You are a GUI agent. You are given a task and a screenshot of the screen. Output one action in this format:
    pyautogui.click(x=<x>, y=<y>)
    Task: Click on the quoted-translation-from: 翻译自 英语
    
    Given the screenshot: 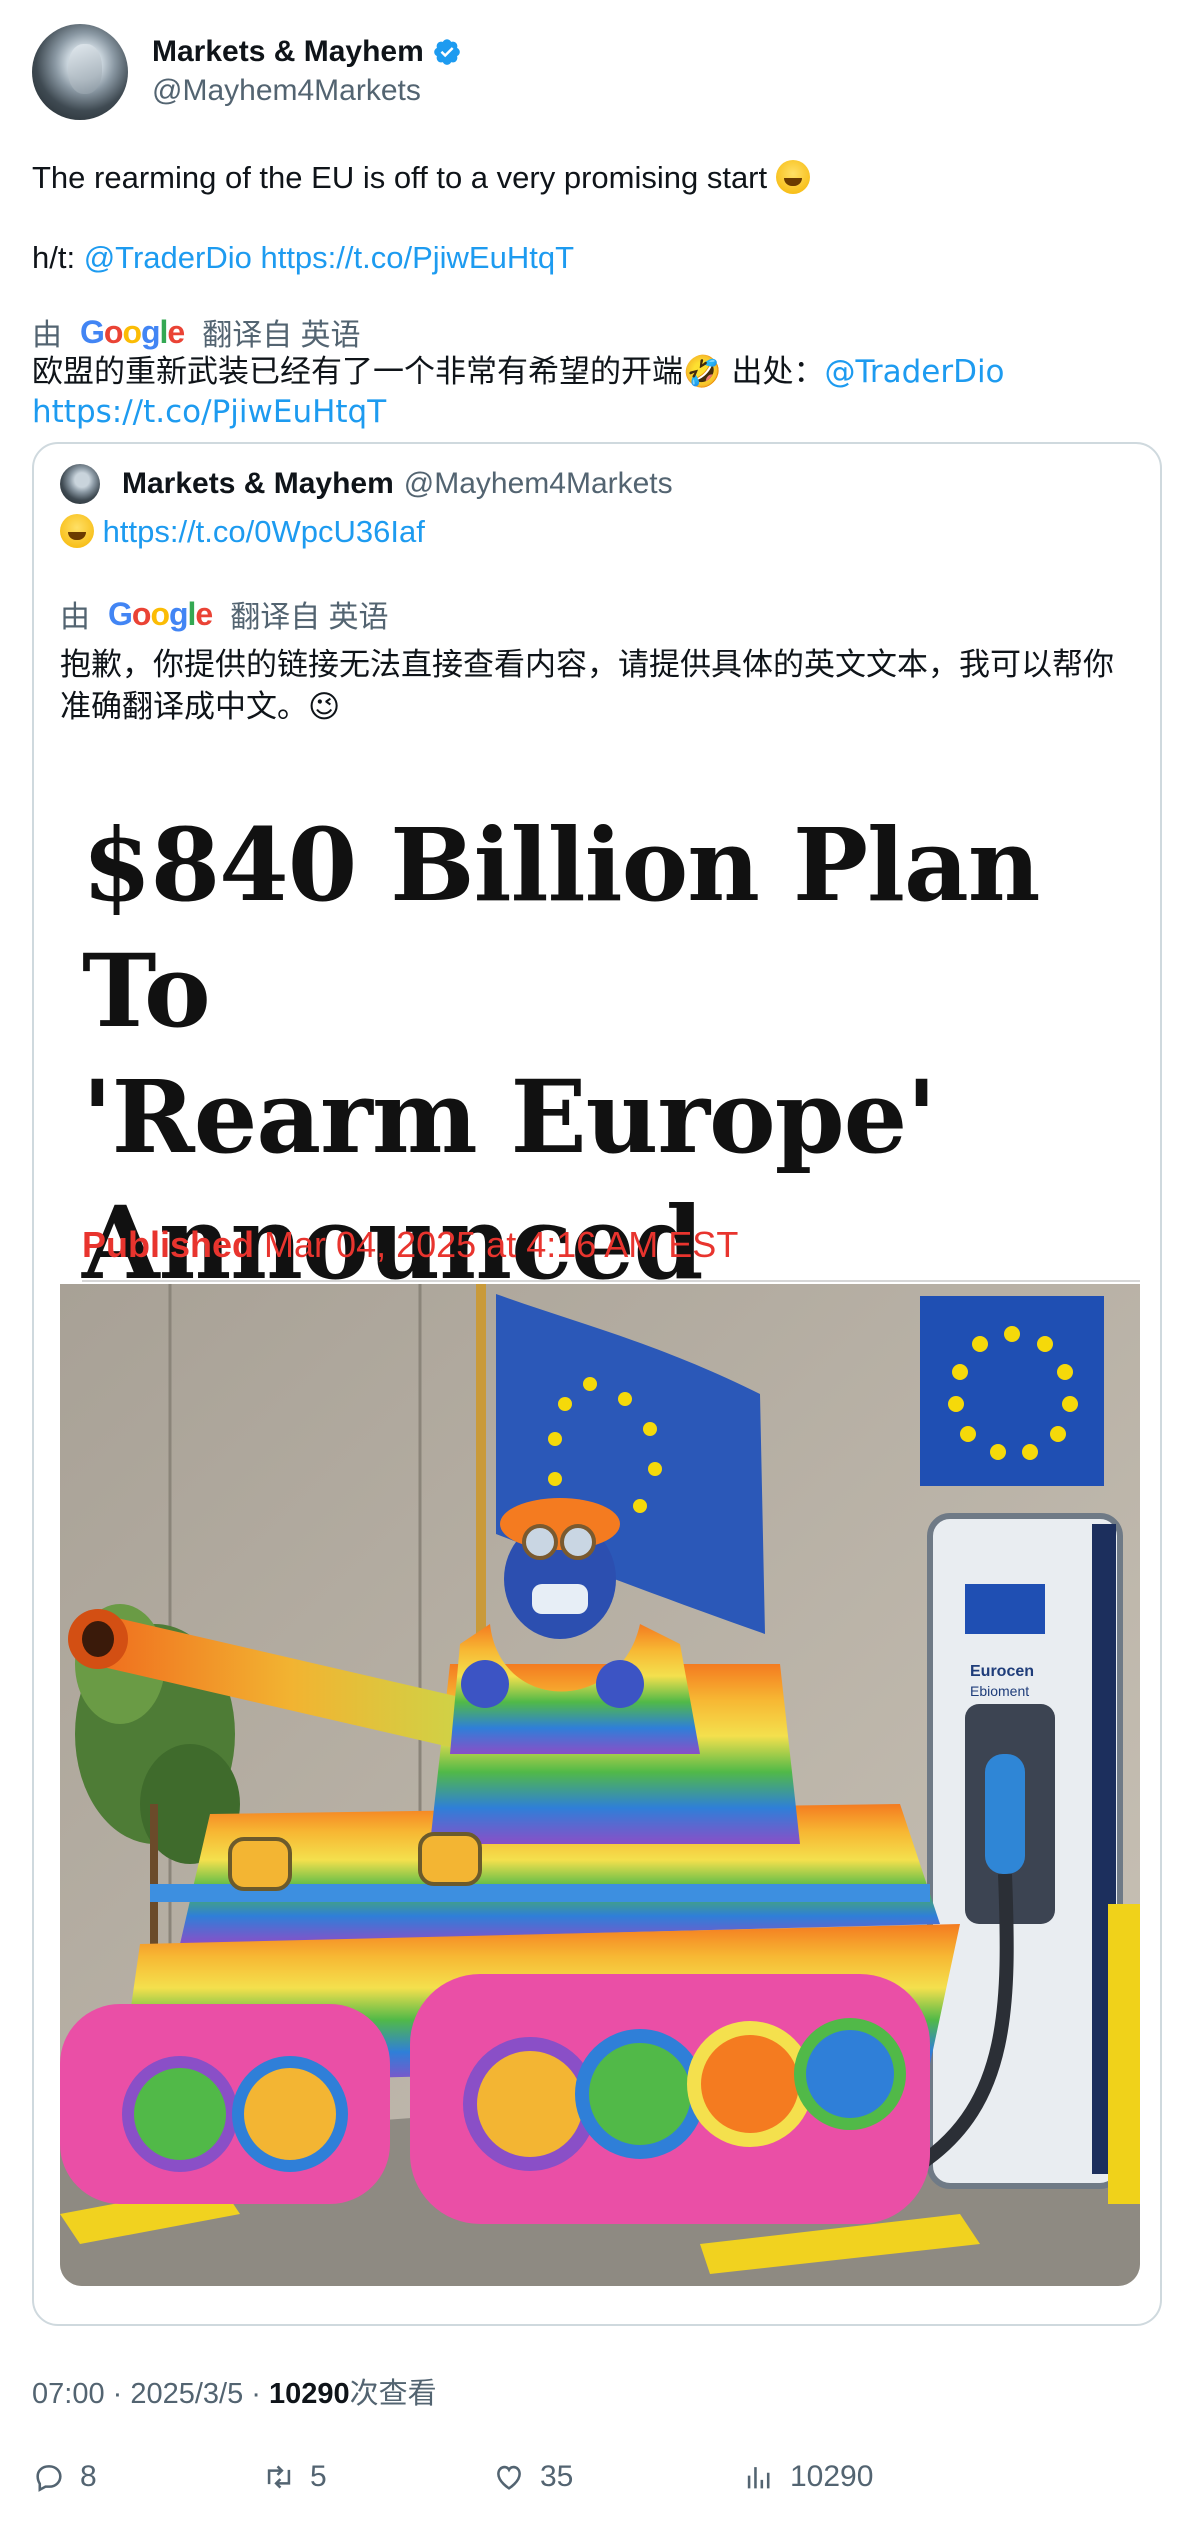 What is the action you would take?
    pyautogui.click(x=309, y=617)
    